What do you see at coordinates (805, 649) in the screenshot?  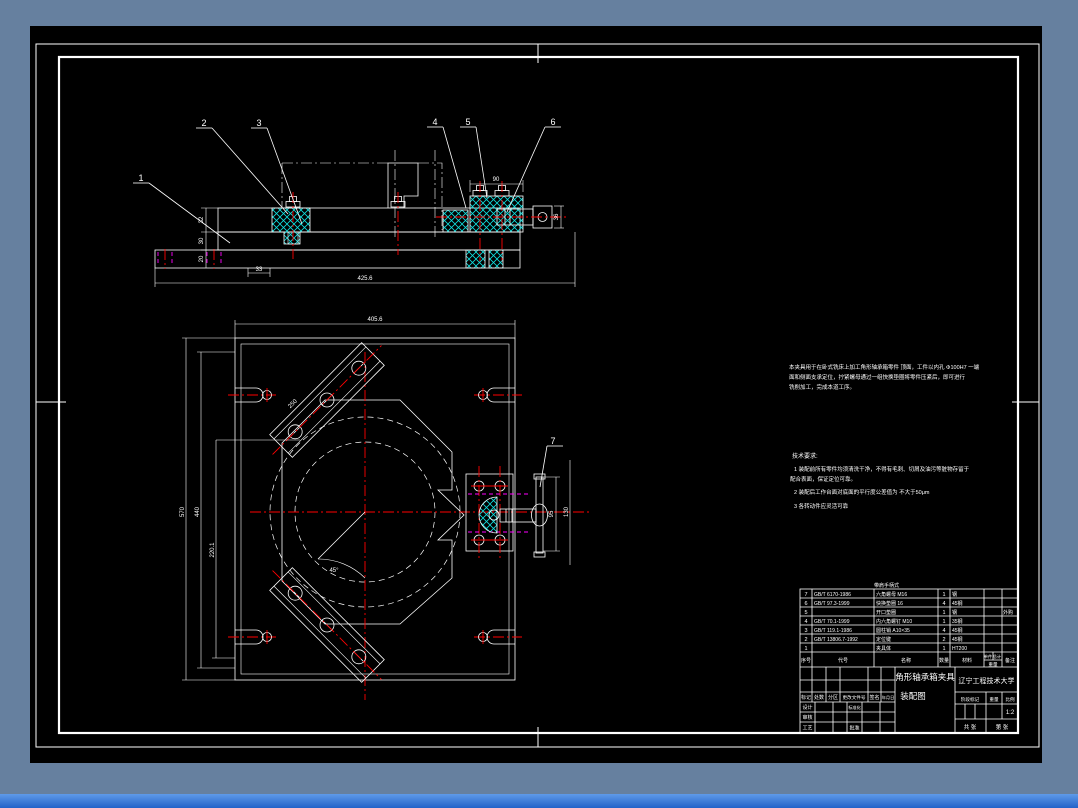 I see `bom-no: 1` at bounding box center [805, 649].